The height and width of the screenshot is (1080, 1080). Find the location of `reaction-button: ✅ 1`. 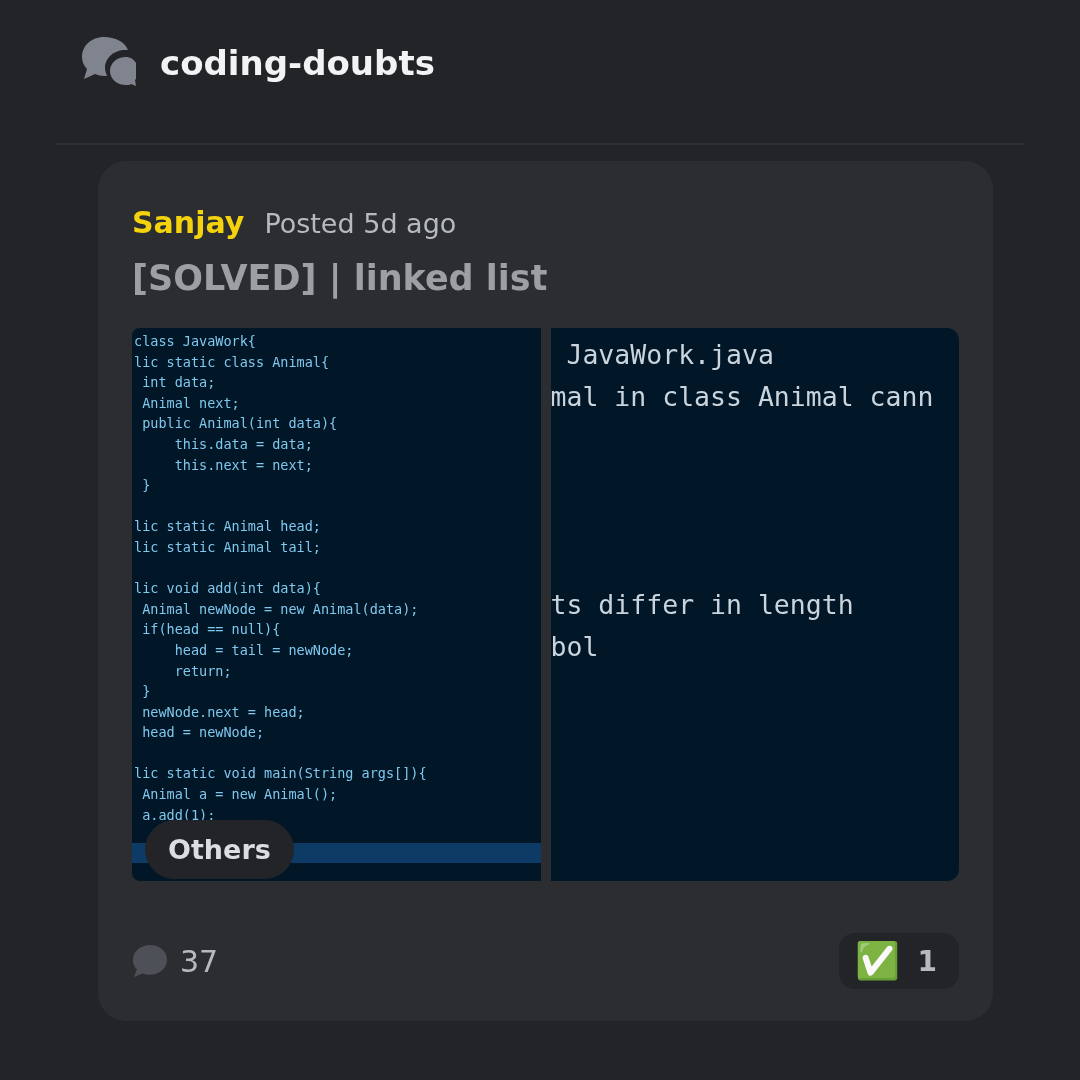

reaction-button: ✅ 1 is located at coordinates (898, 961).